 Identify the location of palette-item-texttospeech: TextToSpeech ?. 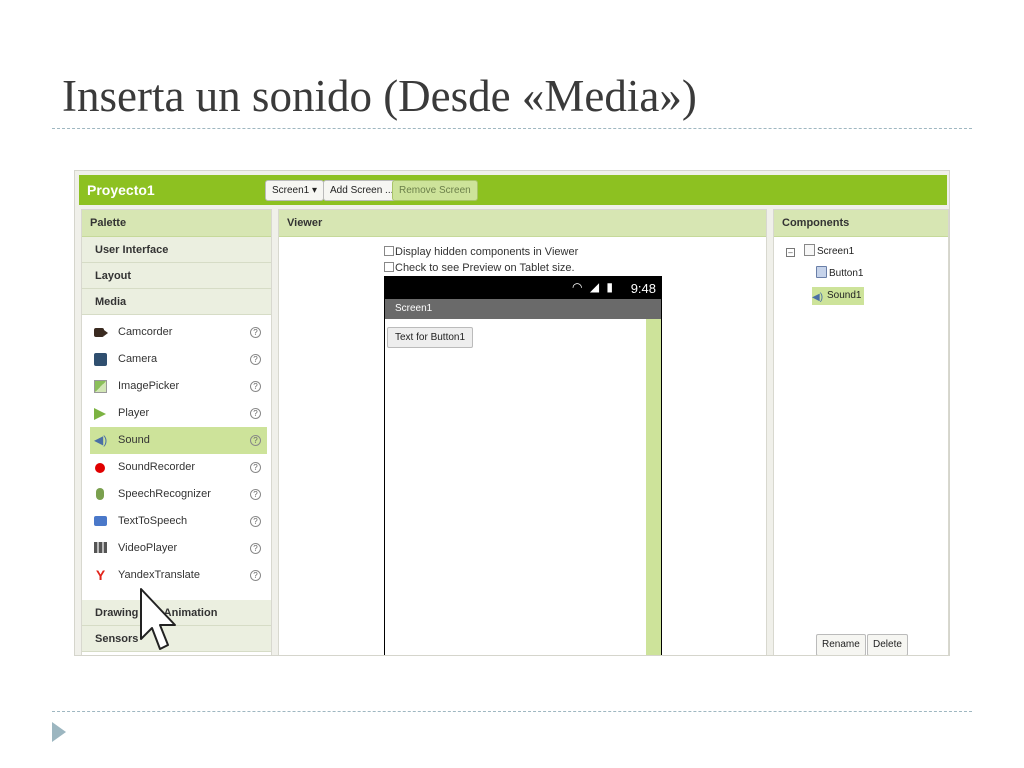
(178, 521).